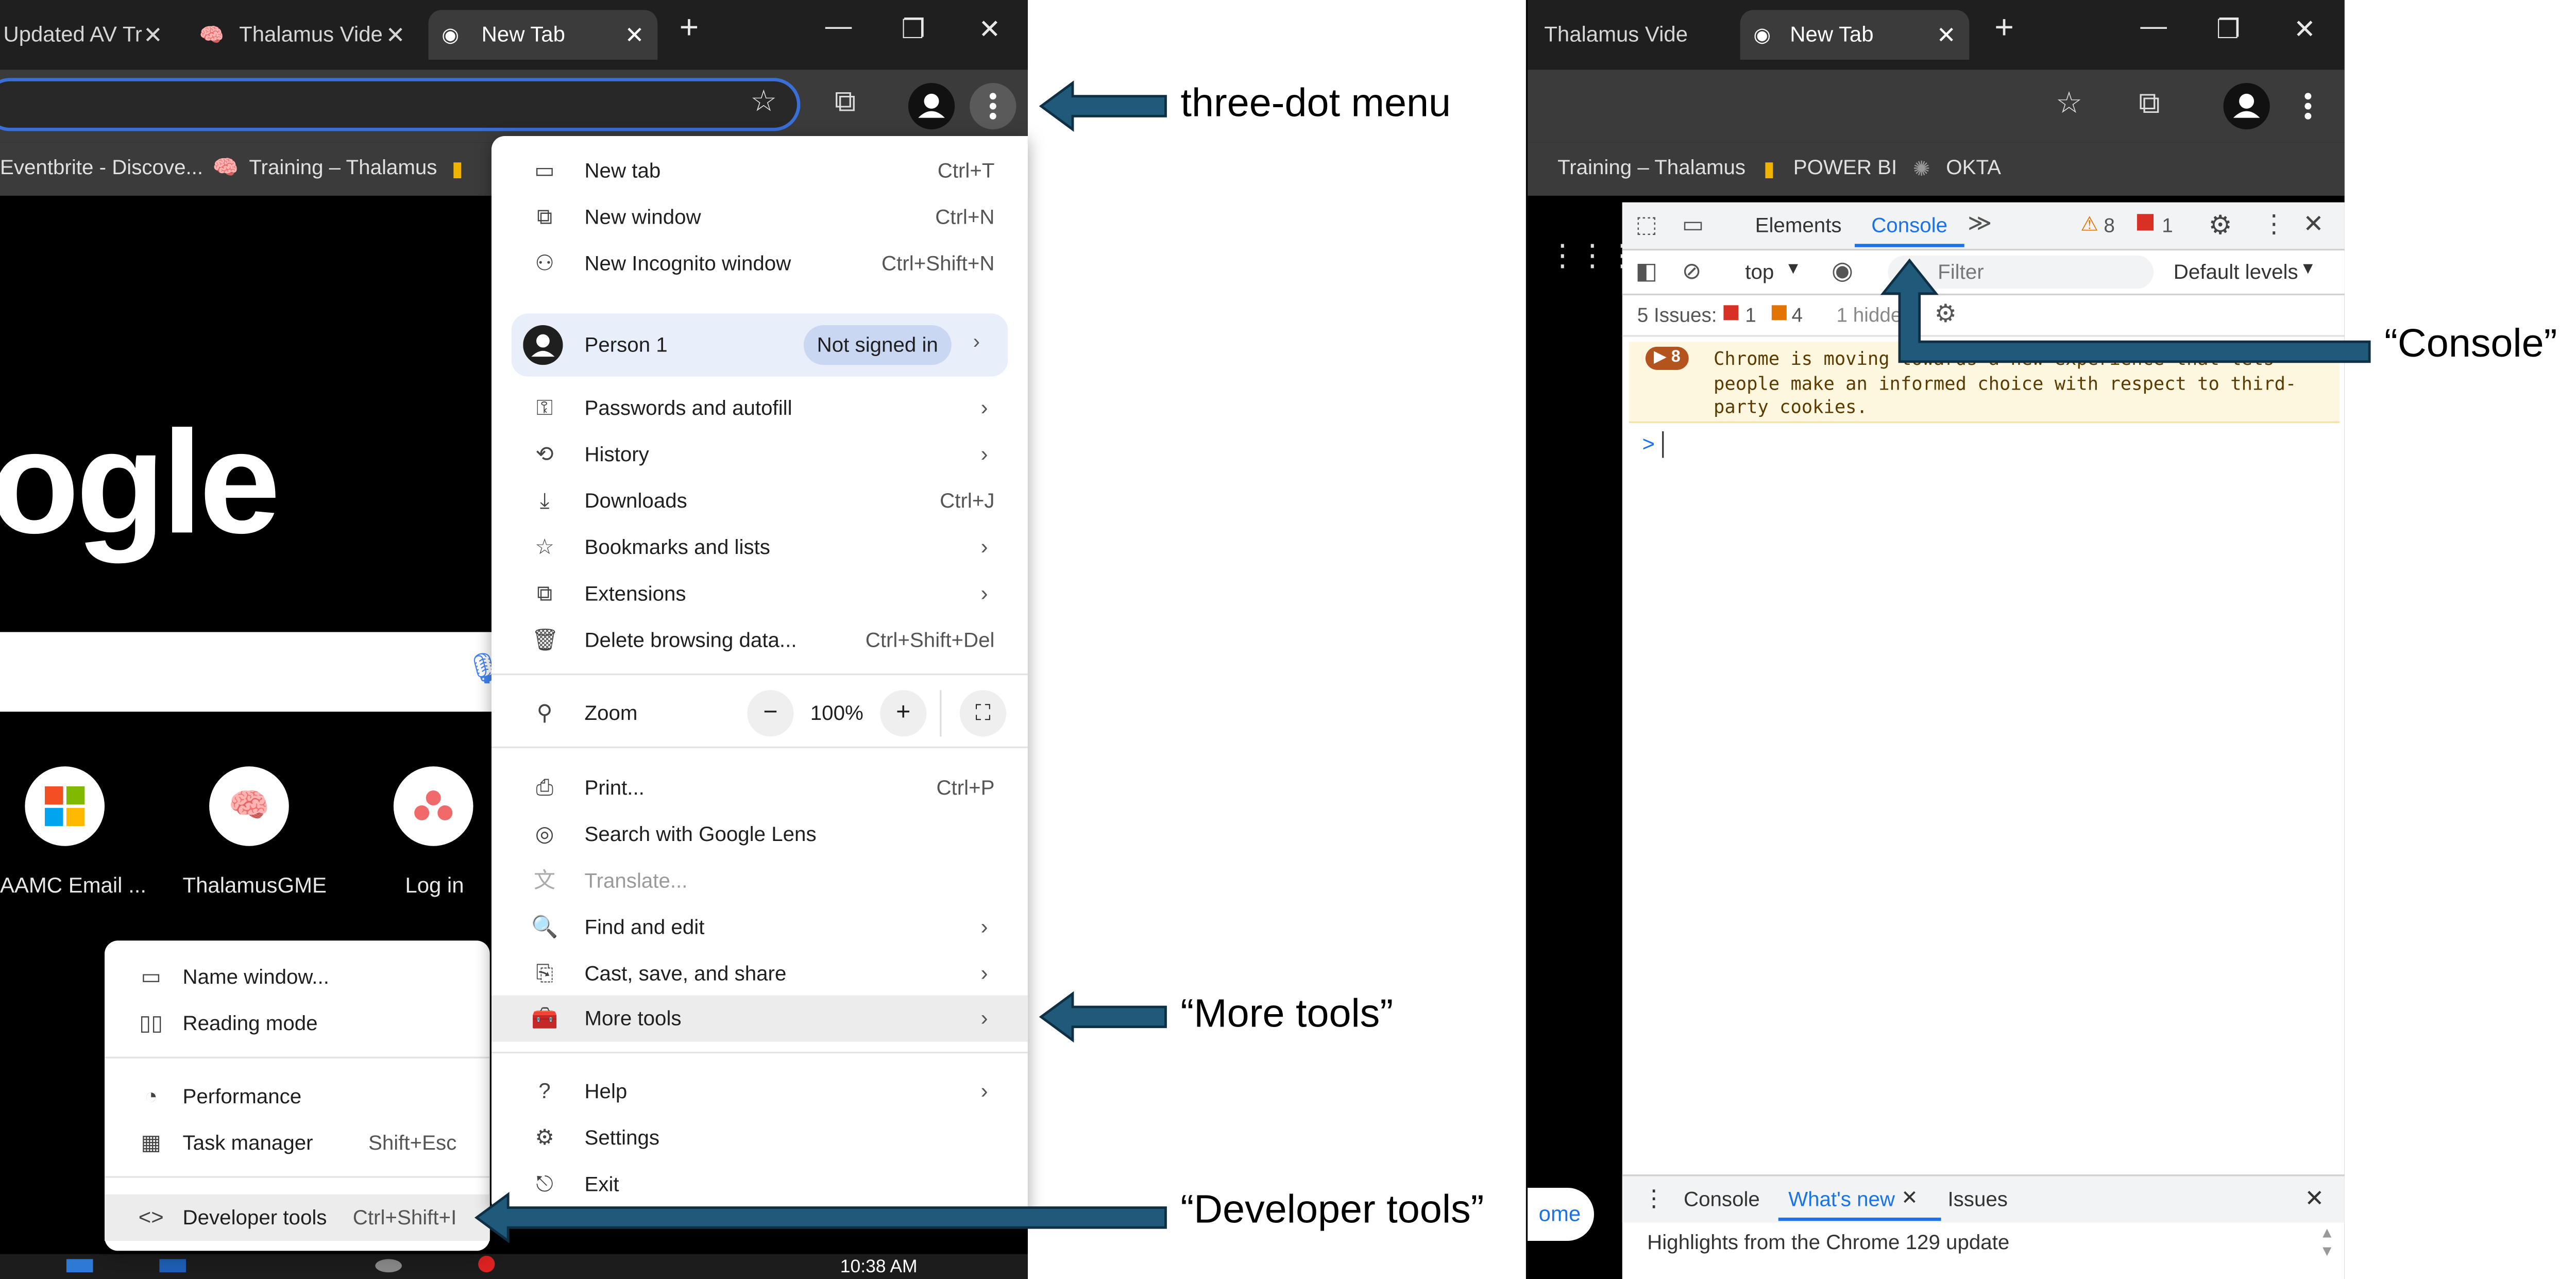  What do you see at coordinates (1287, 1014) in the screenshot?
I see `annotation-more-tools: “More tools”` at bounding box center [1287, 1014].